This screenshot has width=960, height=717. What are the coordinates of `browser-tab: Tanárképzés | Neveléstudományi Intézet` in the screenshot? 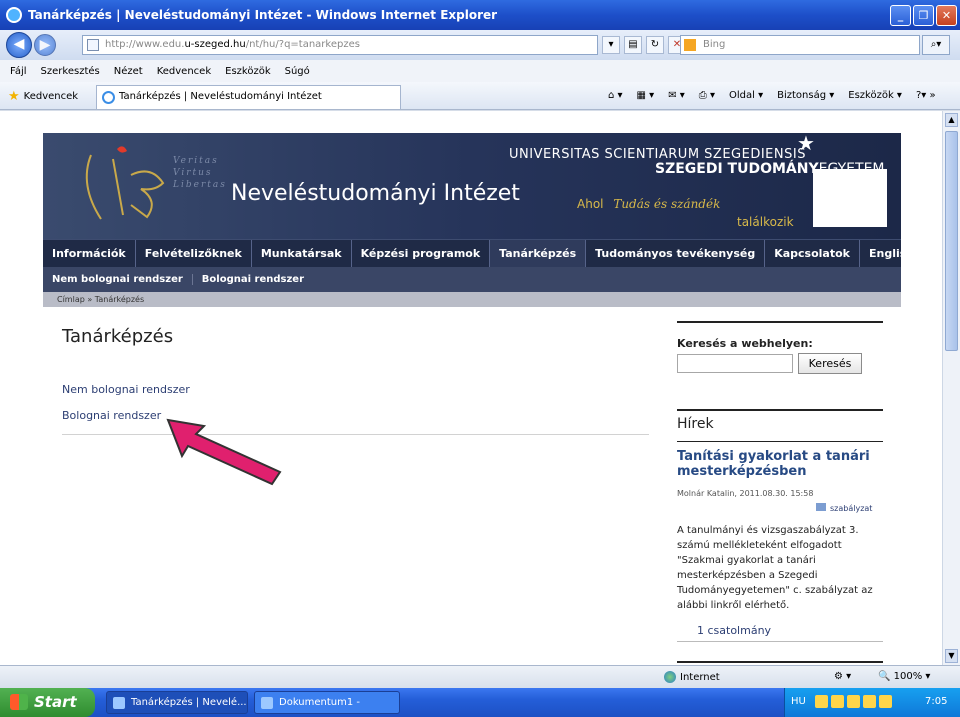 It's located at (248, 97).